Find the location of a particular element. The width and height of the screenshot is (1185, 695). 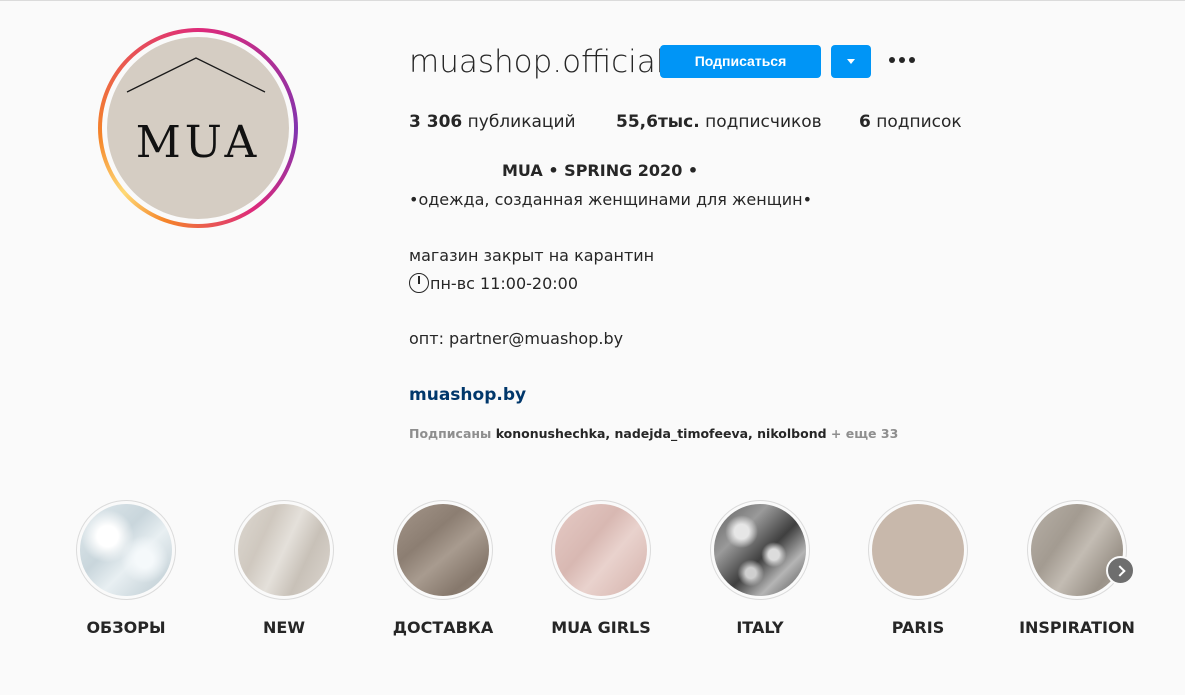

following-stat: 6 подписок is located at coordinates (910, 122).